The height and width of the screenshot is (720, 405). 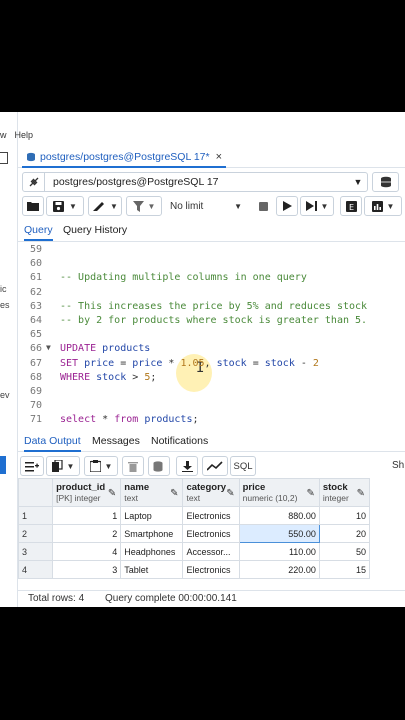 I want to click on table-row: 3 4 Headphones Accessor... 110.00 50, so click(x=194, y=551).